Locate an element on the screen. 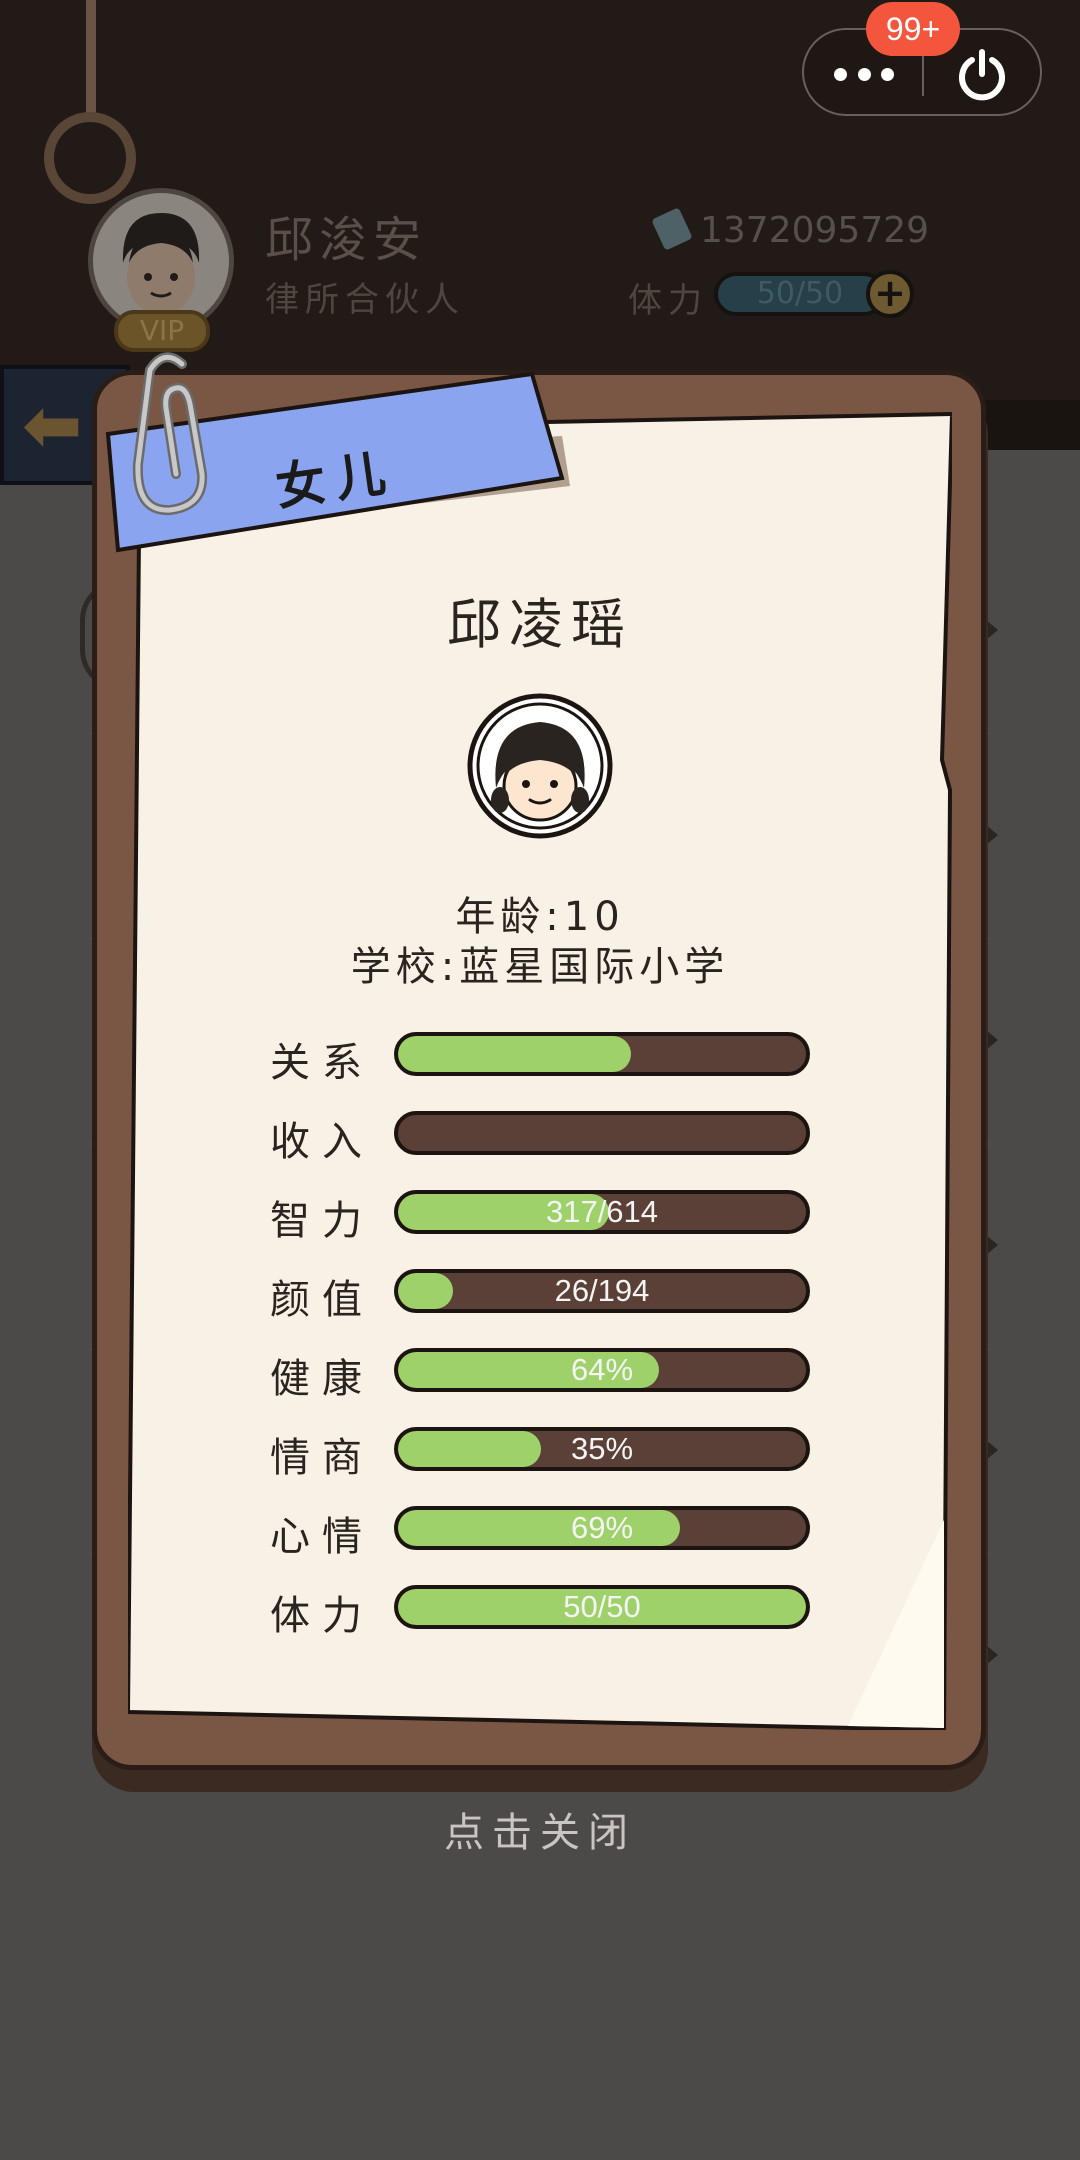  stat-bar: 26/194 is located at coordinates (602, 1291).